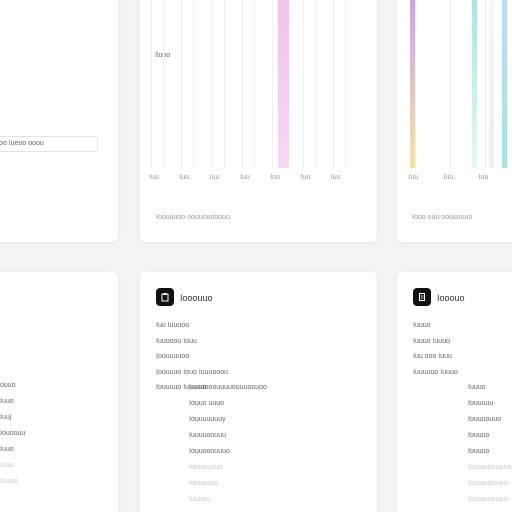  Describe the element at coordinates (196, 298) in the screenshot. I see `panel-1-title: Iooouuo` at that location.